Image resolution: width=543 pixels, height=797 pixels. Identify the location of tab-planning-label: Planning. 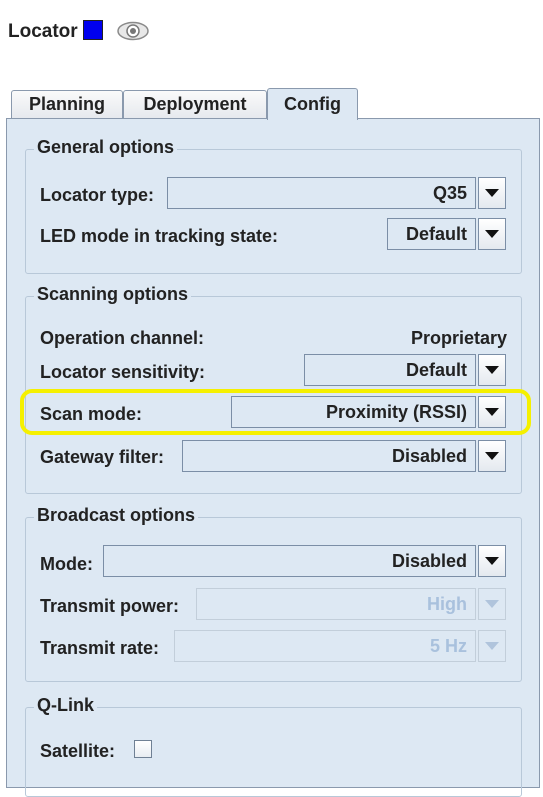
(67, 104).